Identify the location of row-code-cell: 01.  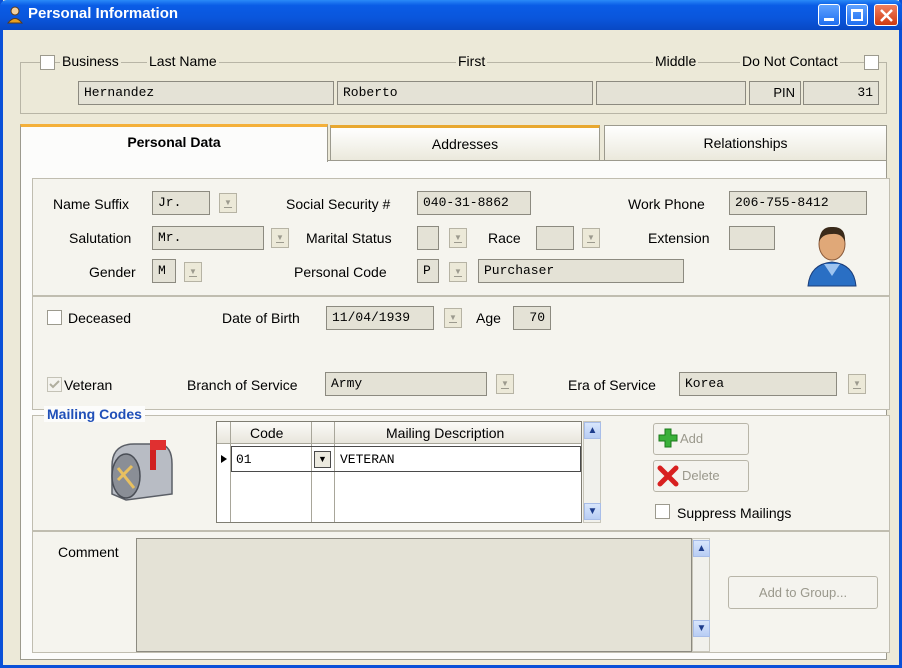
(244, 459).